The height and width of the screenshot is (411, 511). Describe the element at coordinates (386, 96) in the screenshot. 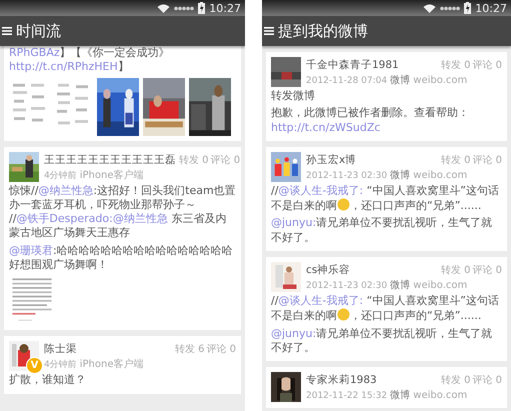

I see `post-card: 千金中森青子1981 转发 0 评论 0 2012-11-28 07:04 微博 weibo.com 转发微博 抱歉，此微博已被作者删除。查看帮助： http://t.cn/zWSudZc` at that location.